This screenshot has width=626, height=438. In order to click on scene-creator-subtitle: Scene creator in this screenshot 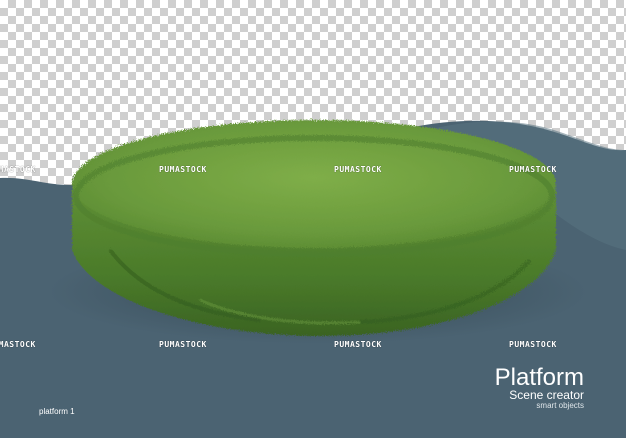, I will do `click(546, 395)`.